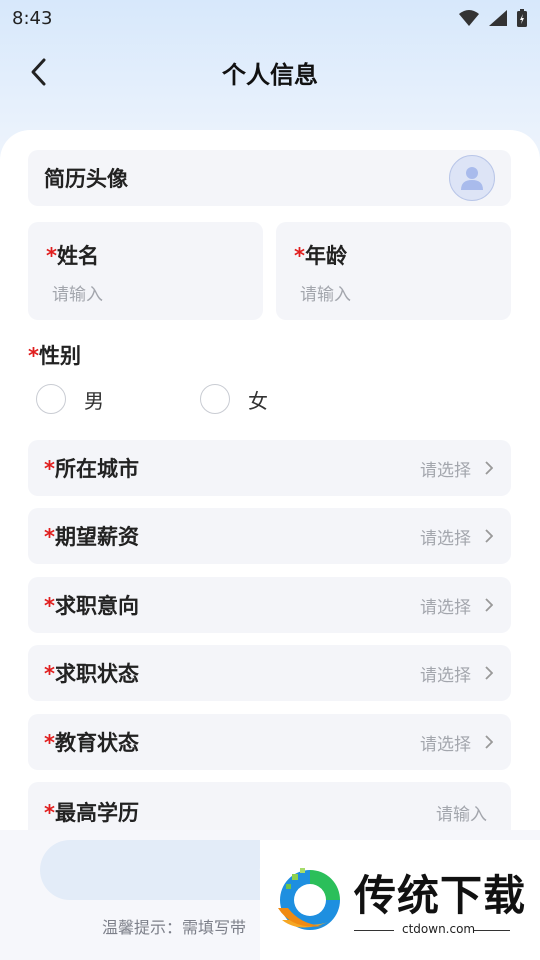 The image size is (540, 960). Describe the element at coordinates (461, 812) in the screenshot. I see `education-input: 请输入` at that location.